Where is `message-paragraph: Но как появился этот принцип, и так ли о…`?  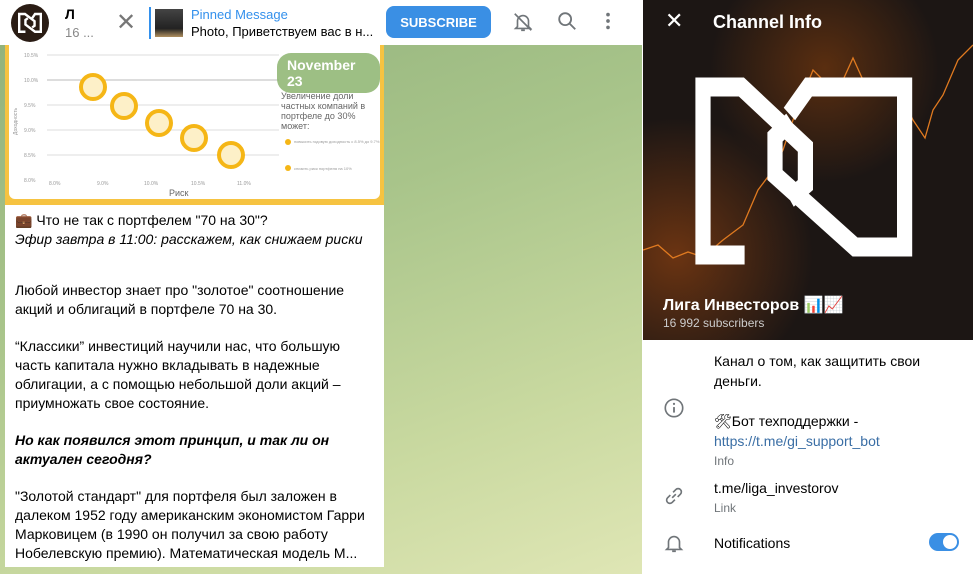 message-paragraph: Но как появился этот принцип, и так ли о… is located at coordinates (172, 449).